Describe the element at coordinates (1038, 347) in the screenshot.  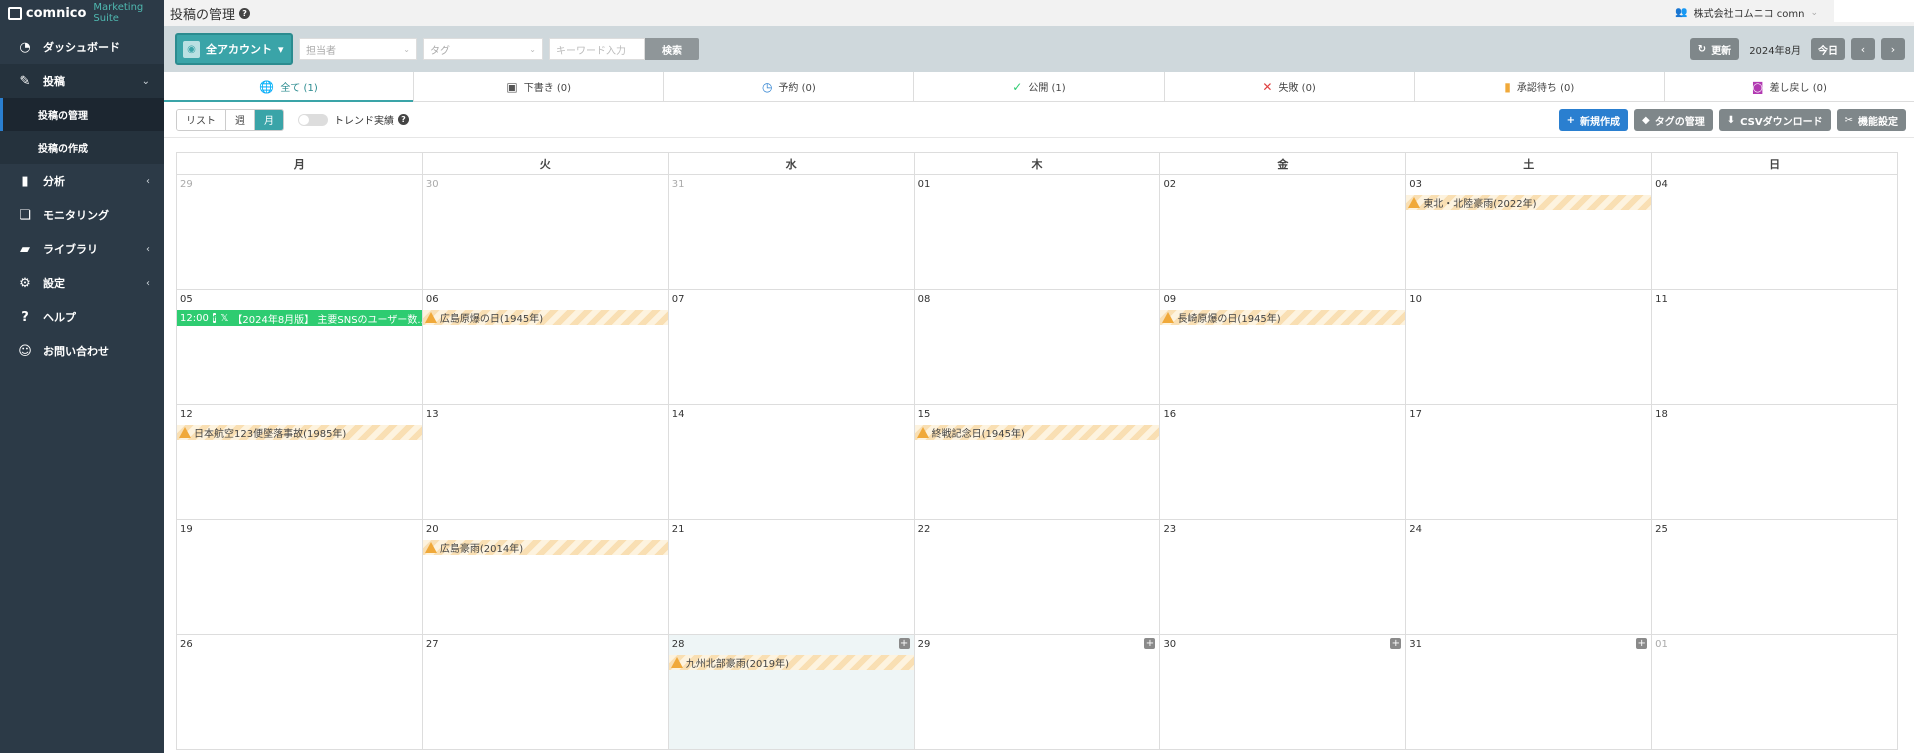
I see `calendar-day: 08` at that location.